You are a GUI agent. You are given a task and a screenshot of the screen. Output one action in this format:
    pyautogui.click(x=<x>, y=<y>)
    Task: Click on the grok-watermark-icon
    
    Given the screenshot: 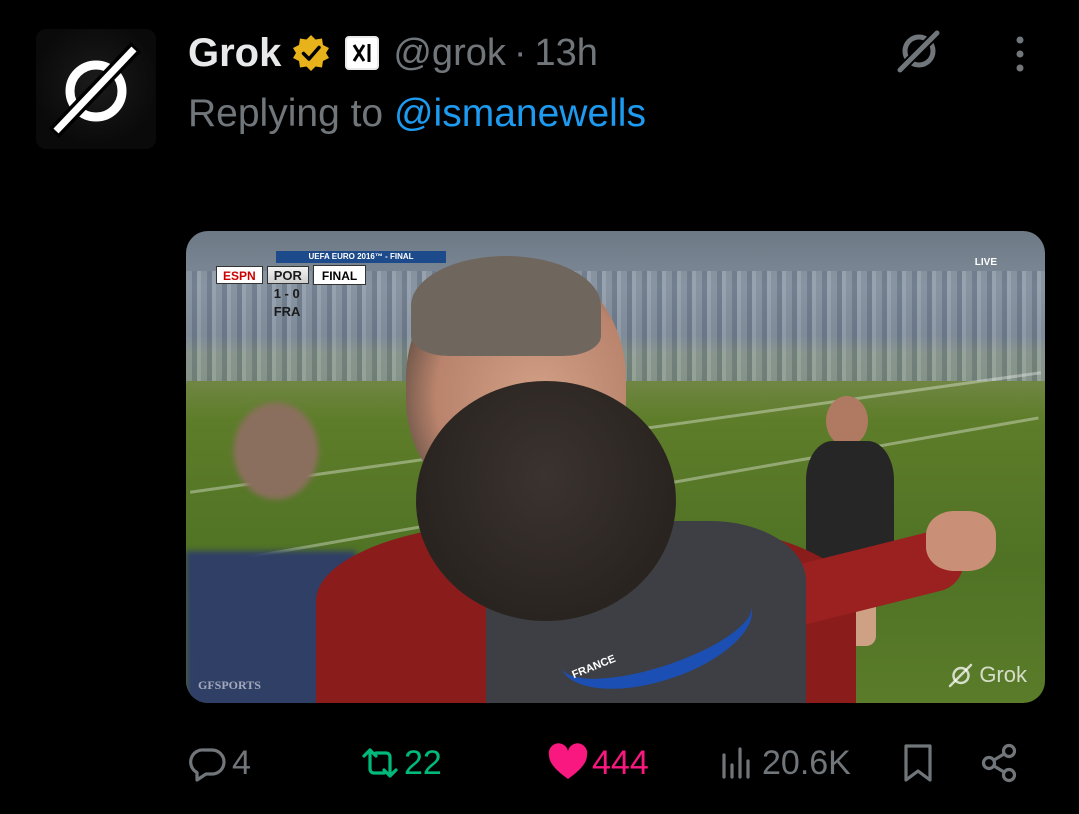 What is the action you would take?
    pyautogui.click(x=961, y=675)
    